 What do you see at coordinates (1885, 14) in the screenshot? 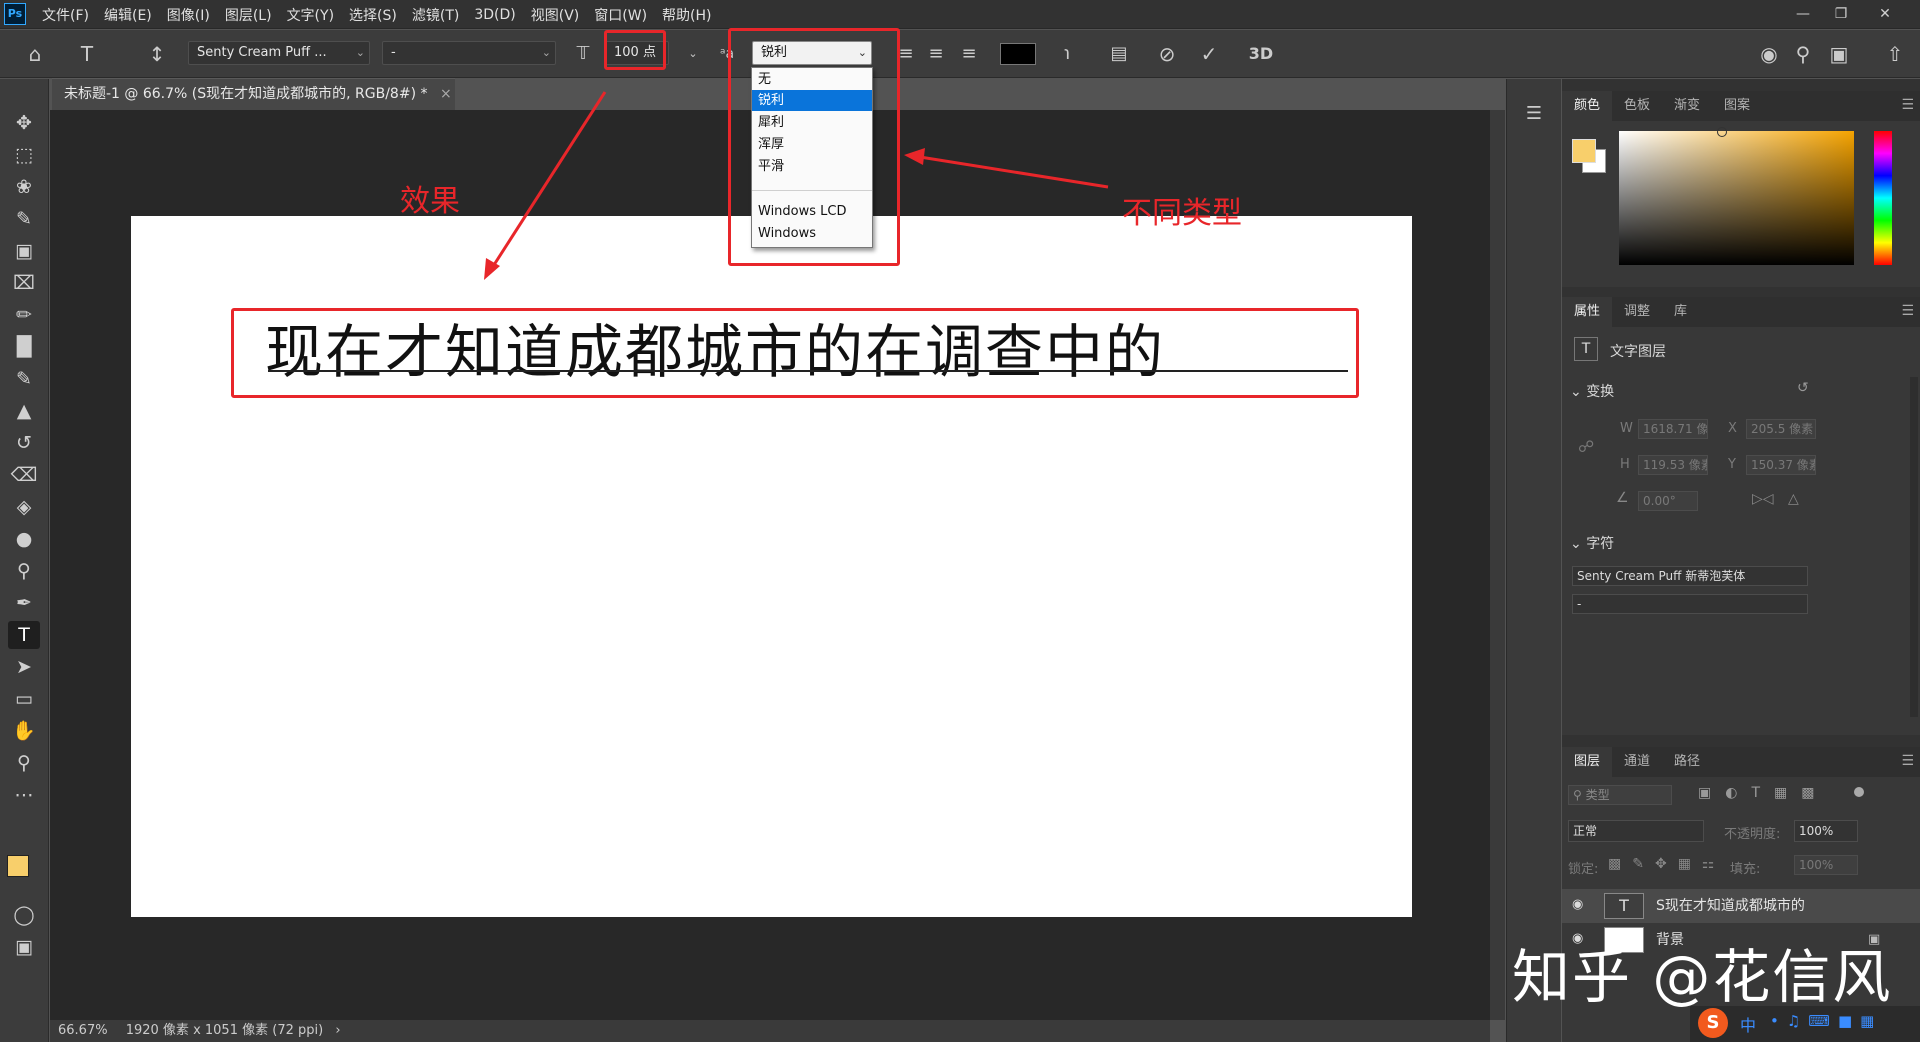
I see `close-icon: ✕` at bounding box center [1885, 14].